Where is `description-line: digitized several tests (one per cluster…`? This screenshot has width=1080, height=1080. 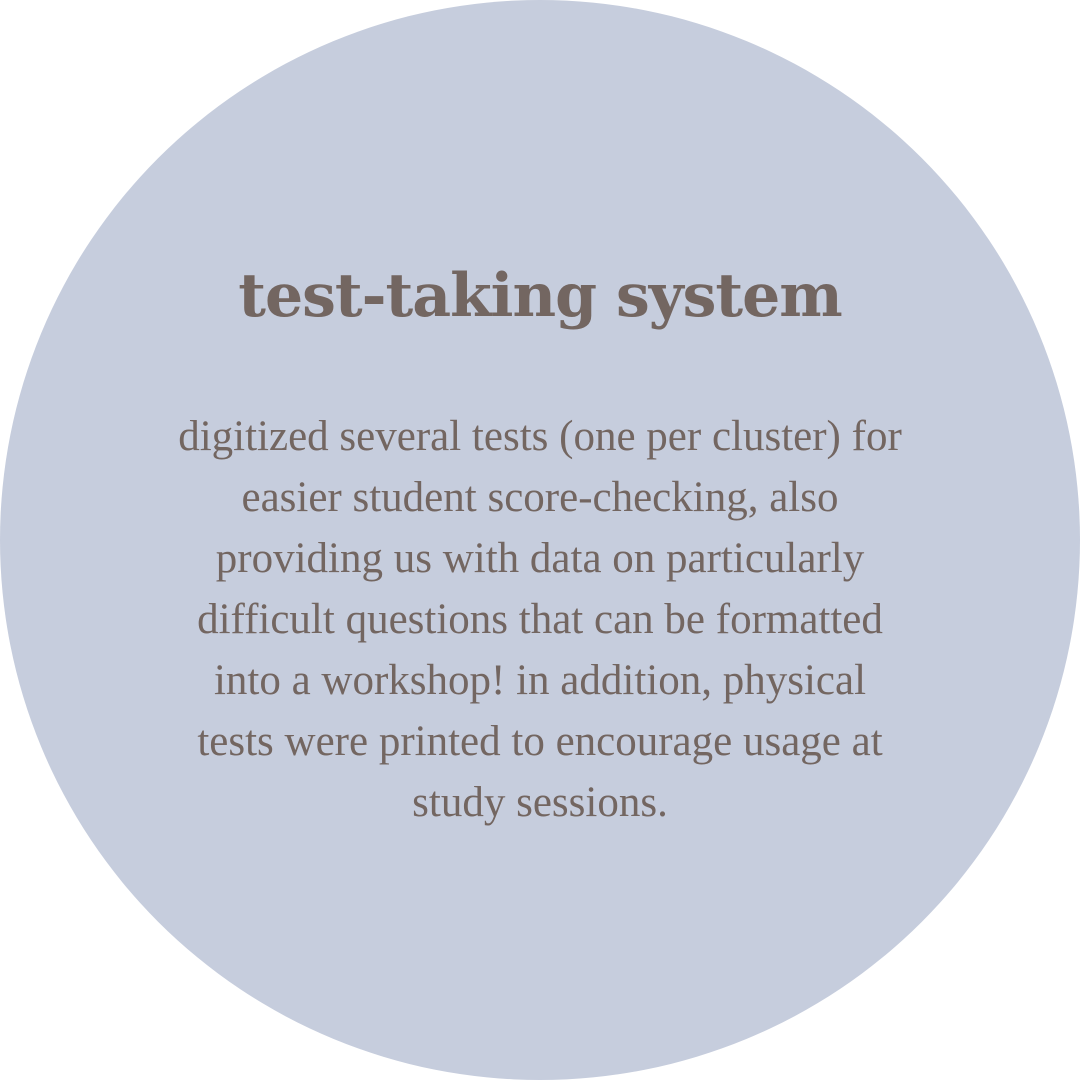 description-line: digitized several tests (one per cluster… is located at coordinates (540, 436).